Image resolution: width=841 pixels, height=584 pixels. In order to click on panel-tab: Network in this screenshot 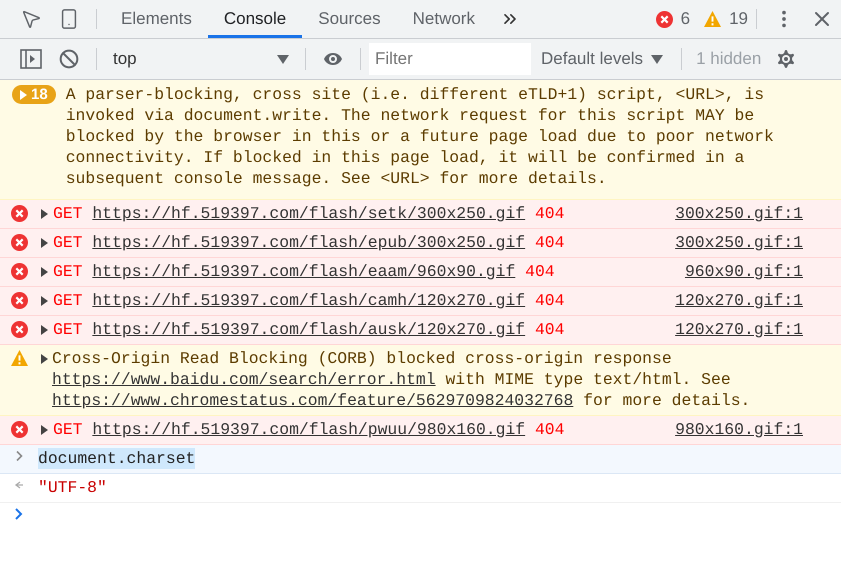, I will do `click(443, 20)`.